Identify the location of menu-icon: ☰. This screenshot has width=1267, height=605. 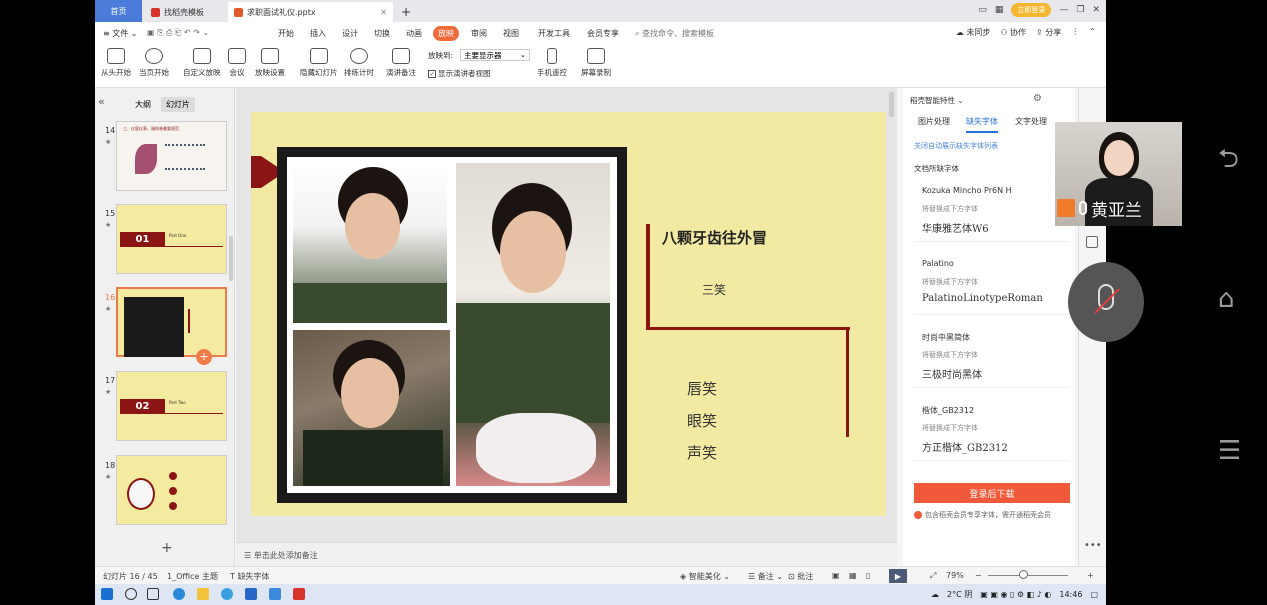
(1229, 451).